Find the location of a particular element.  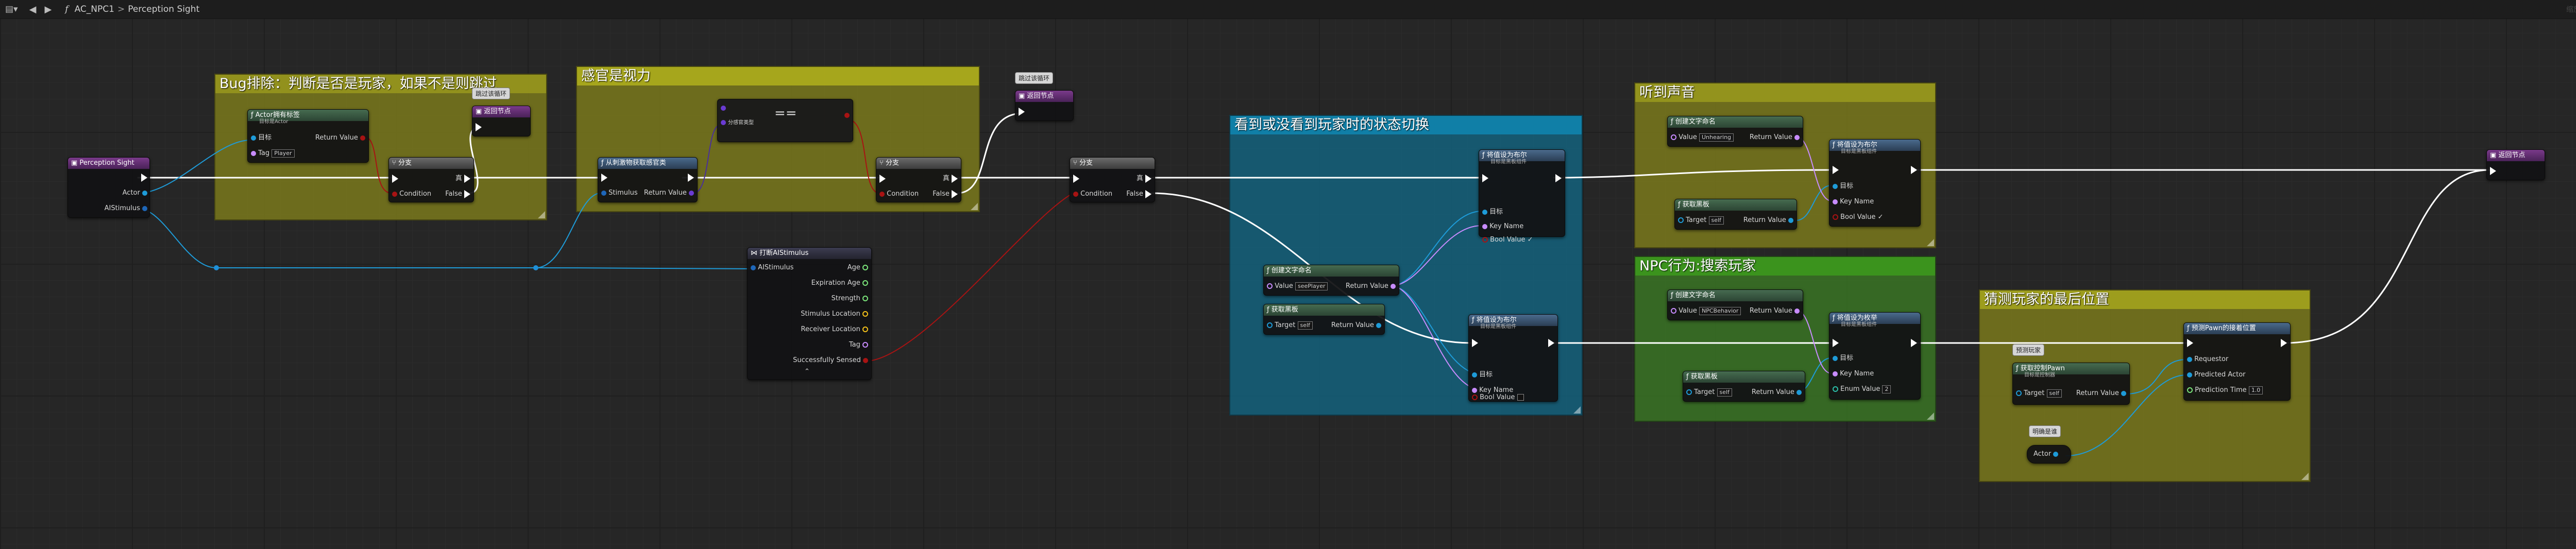

reroute-node is located at coordinates (216, 267).